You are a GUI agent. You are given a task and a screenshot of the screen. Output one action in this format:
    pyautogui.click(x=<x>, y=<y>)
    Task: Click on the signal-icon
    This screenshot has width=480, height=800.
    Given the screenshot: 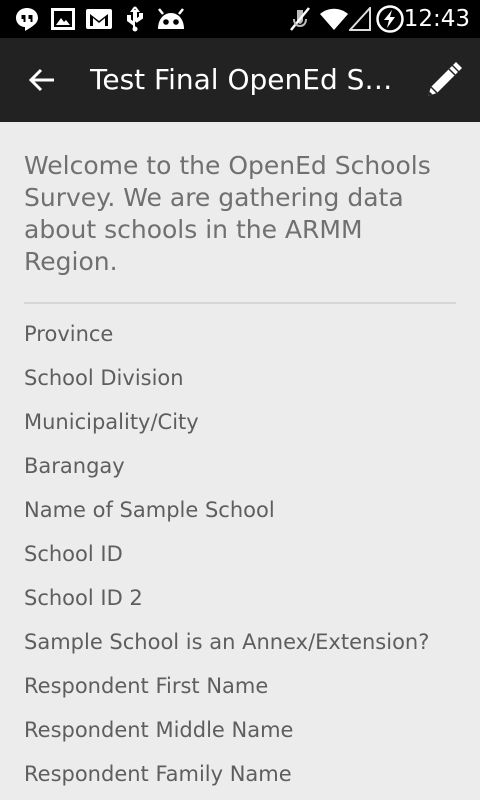 What is the action you would take?
    pyautogui.click(x=360, y=19)
    